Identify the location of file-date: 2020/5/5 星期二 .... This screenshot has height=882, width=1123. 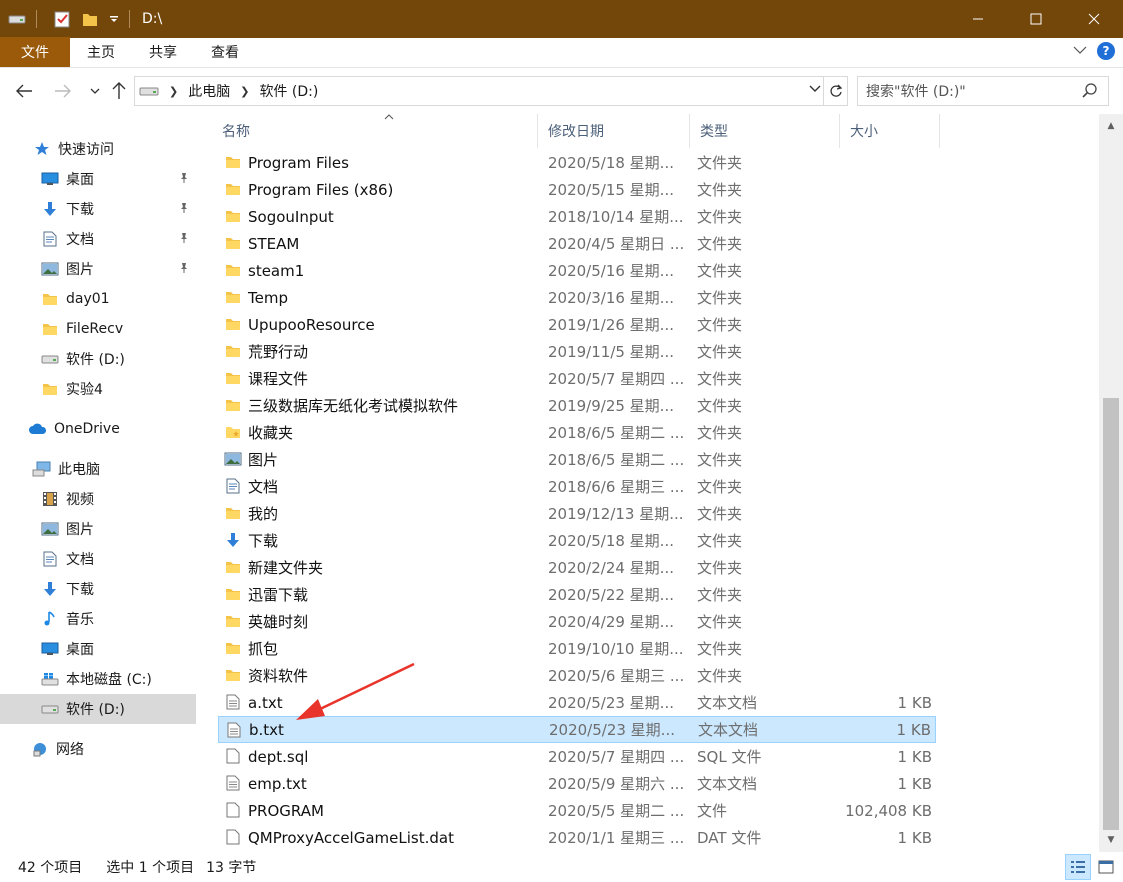
(616, 811).